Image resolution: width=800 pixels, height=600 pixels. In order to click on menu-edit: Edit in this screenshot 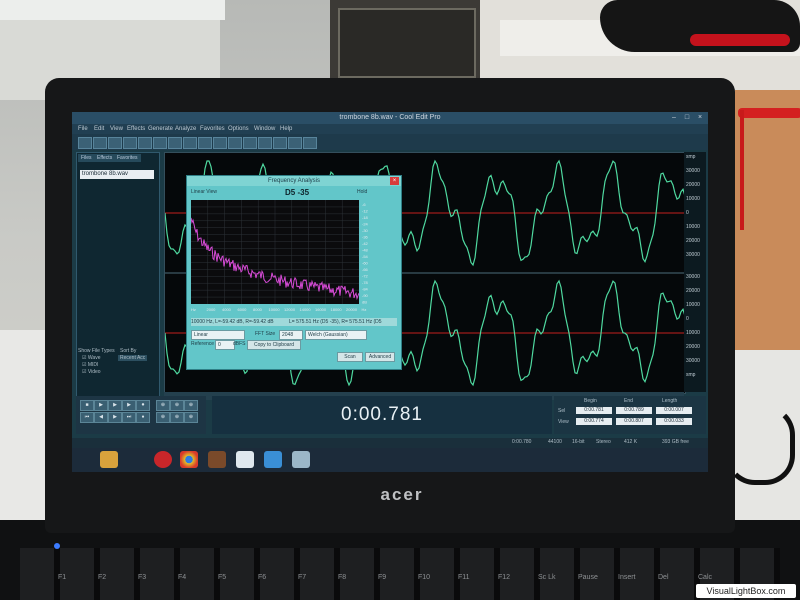, I will do `click(99, 129)`.